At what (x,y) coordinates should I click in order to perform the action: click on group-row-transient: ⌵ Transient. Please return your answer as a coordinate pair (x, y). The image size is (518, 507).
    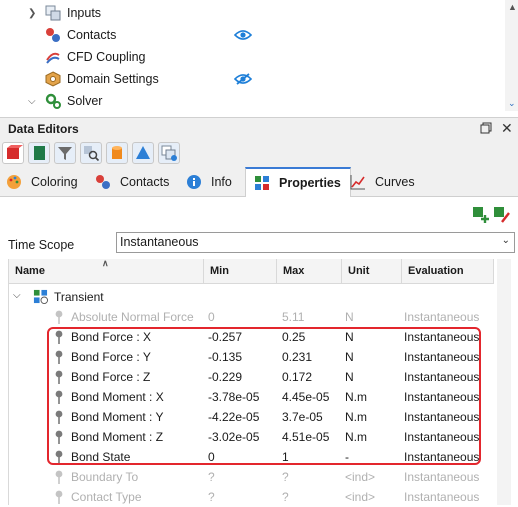
    Looking at the image, I should click on (251, 297).